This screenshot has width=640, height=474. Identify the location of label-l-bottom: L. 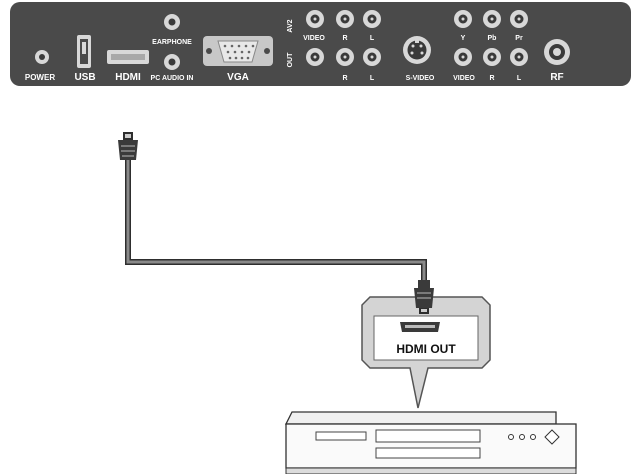
(372, 78).